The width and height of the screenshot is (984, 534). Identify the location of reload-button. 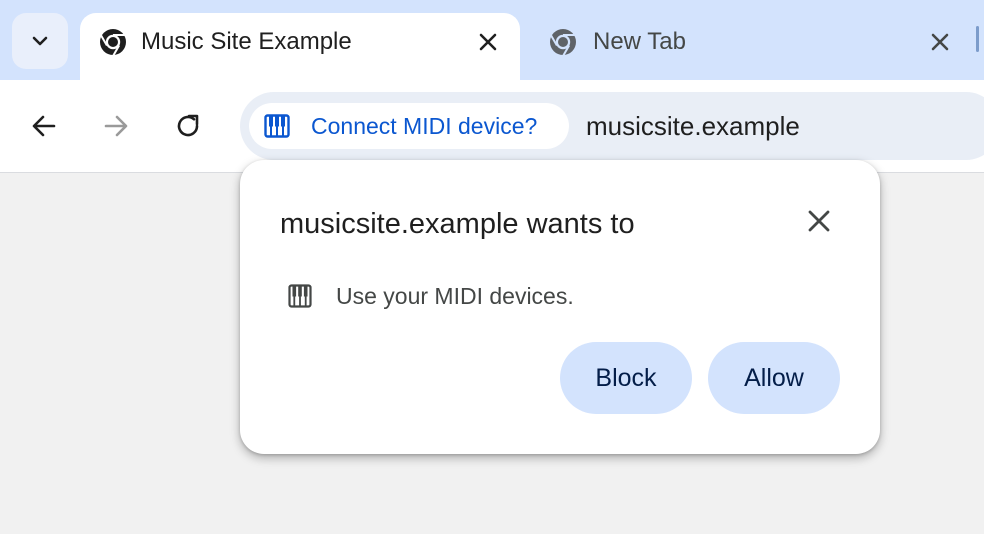
(188, 126).